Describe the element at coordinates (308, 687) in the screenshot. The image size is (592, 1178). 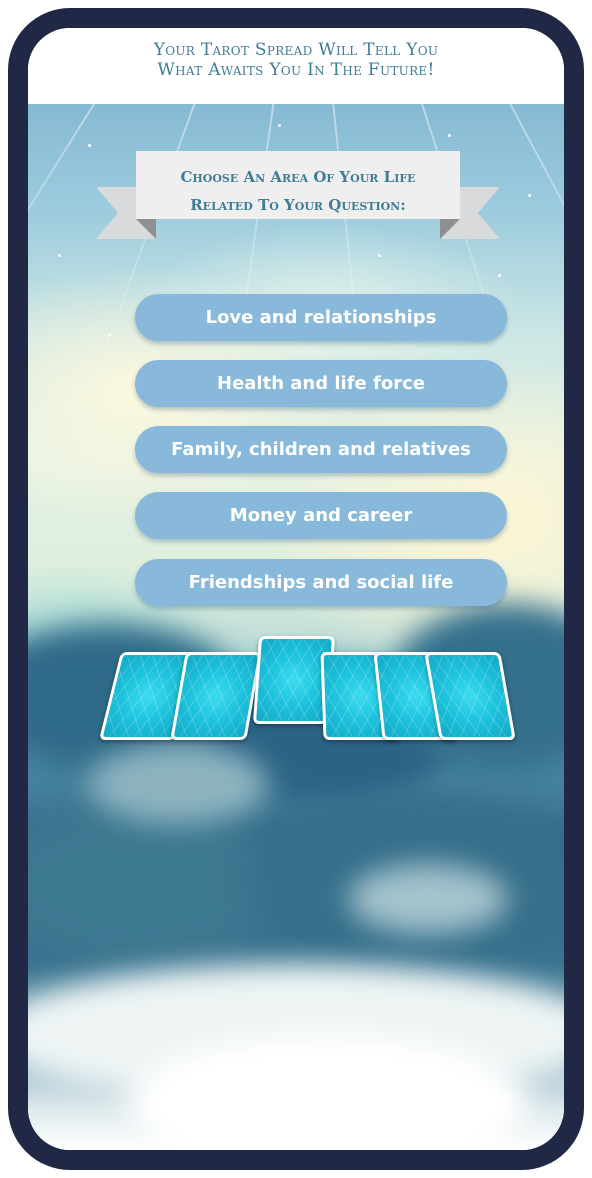
I see `tarot-spread` at that location.